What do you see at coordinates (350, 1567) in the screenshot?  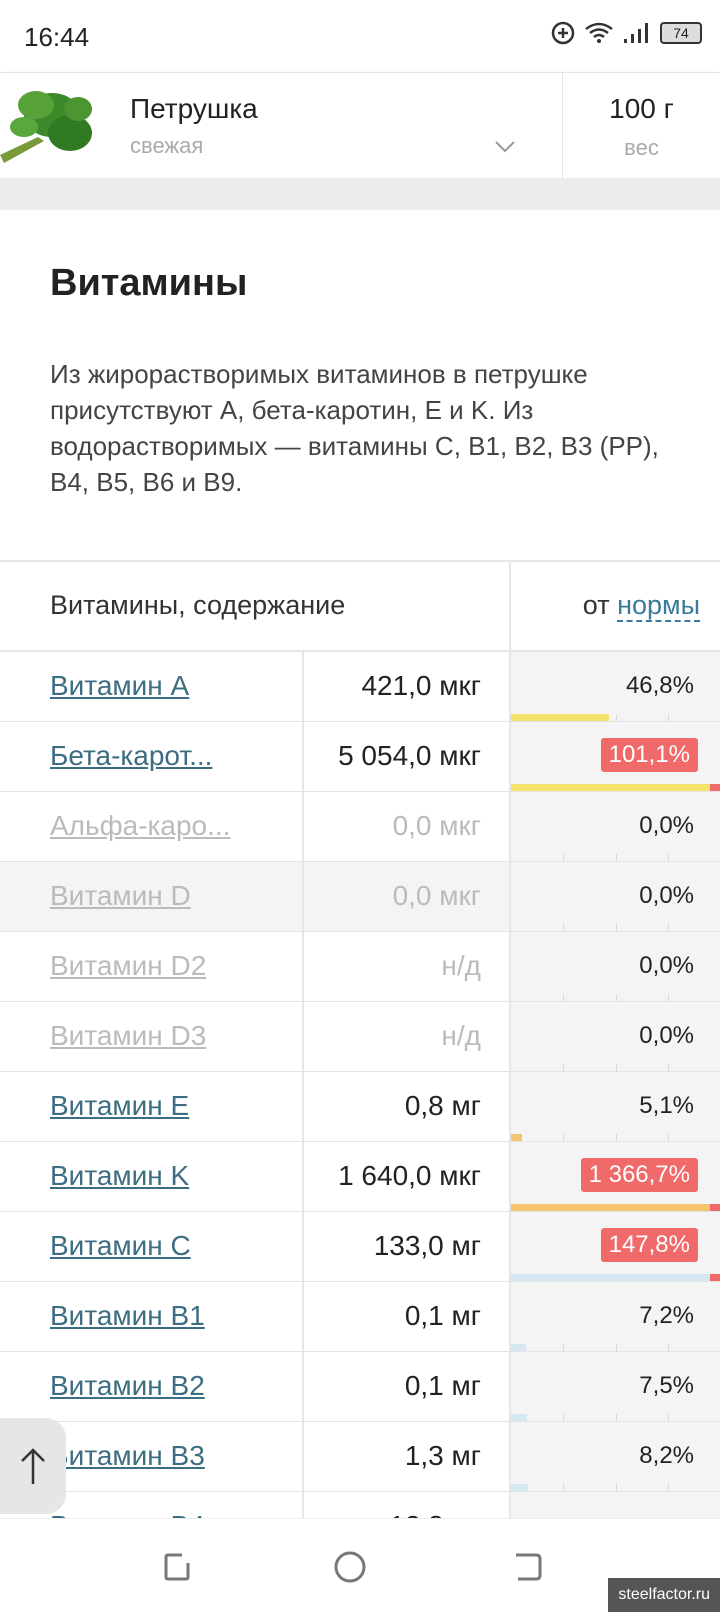 I see `home-icon` at bounding box center [350, 1567].